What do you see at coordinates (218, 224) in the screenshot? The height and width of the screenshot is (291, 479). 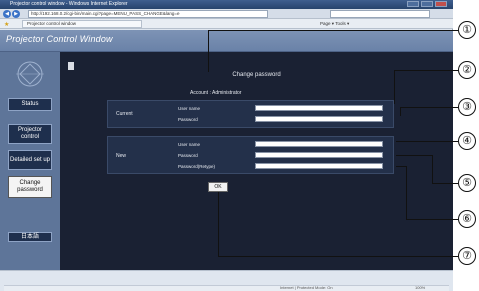 I see `callout-line-7-vertical` at bounding box center [218, 224].